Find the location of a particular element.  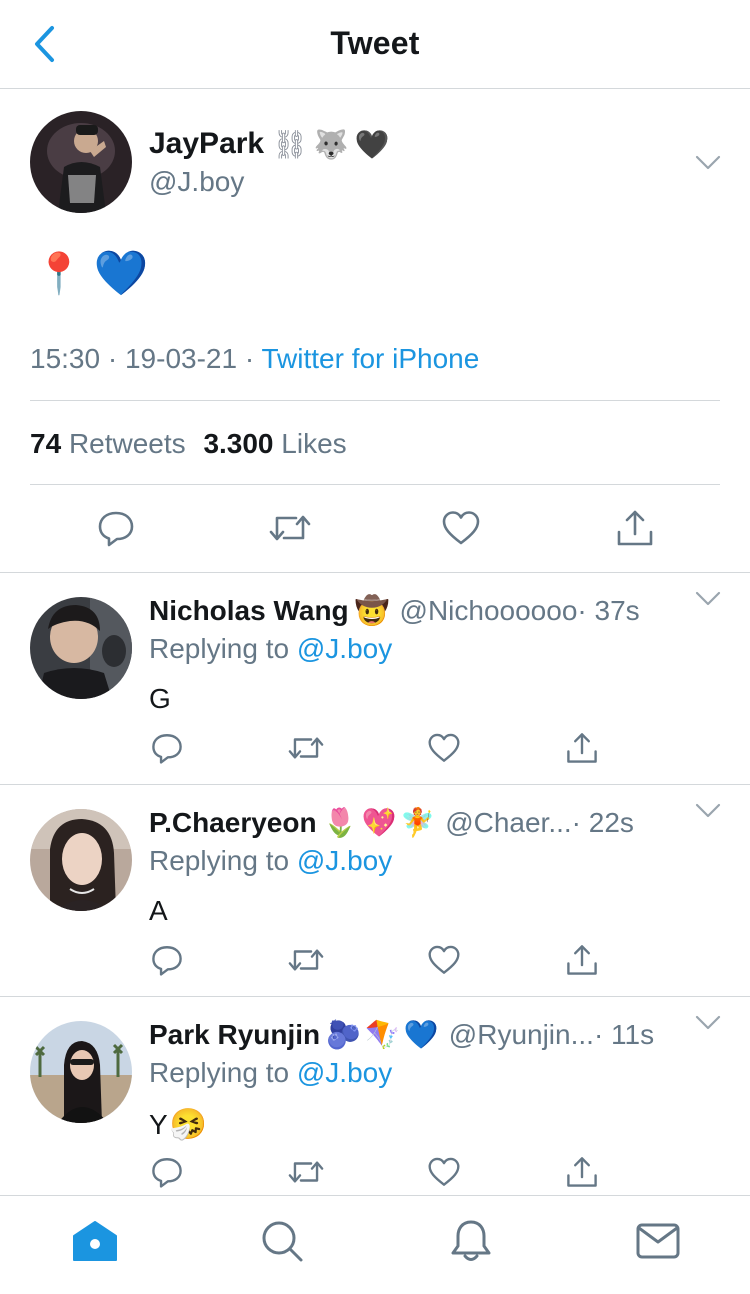

top-navigation-bar: Tweet is located at coordinates (375, 44).